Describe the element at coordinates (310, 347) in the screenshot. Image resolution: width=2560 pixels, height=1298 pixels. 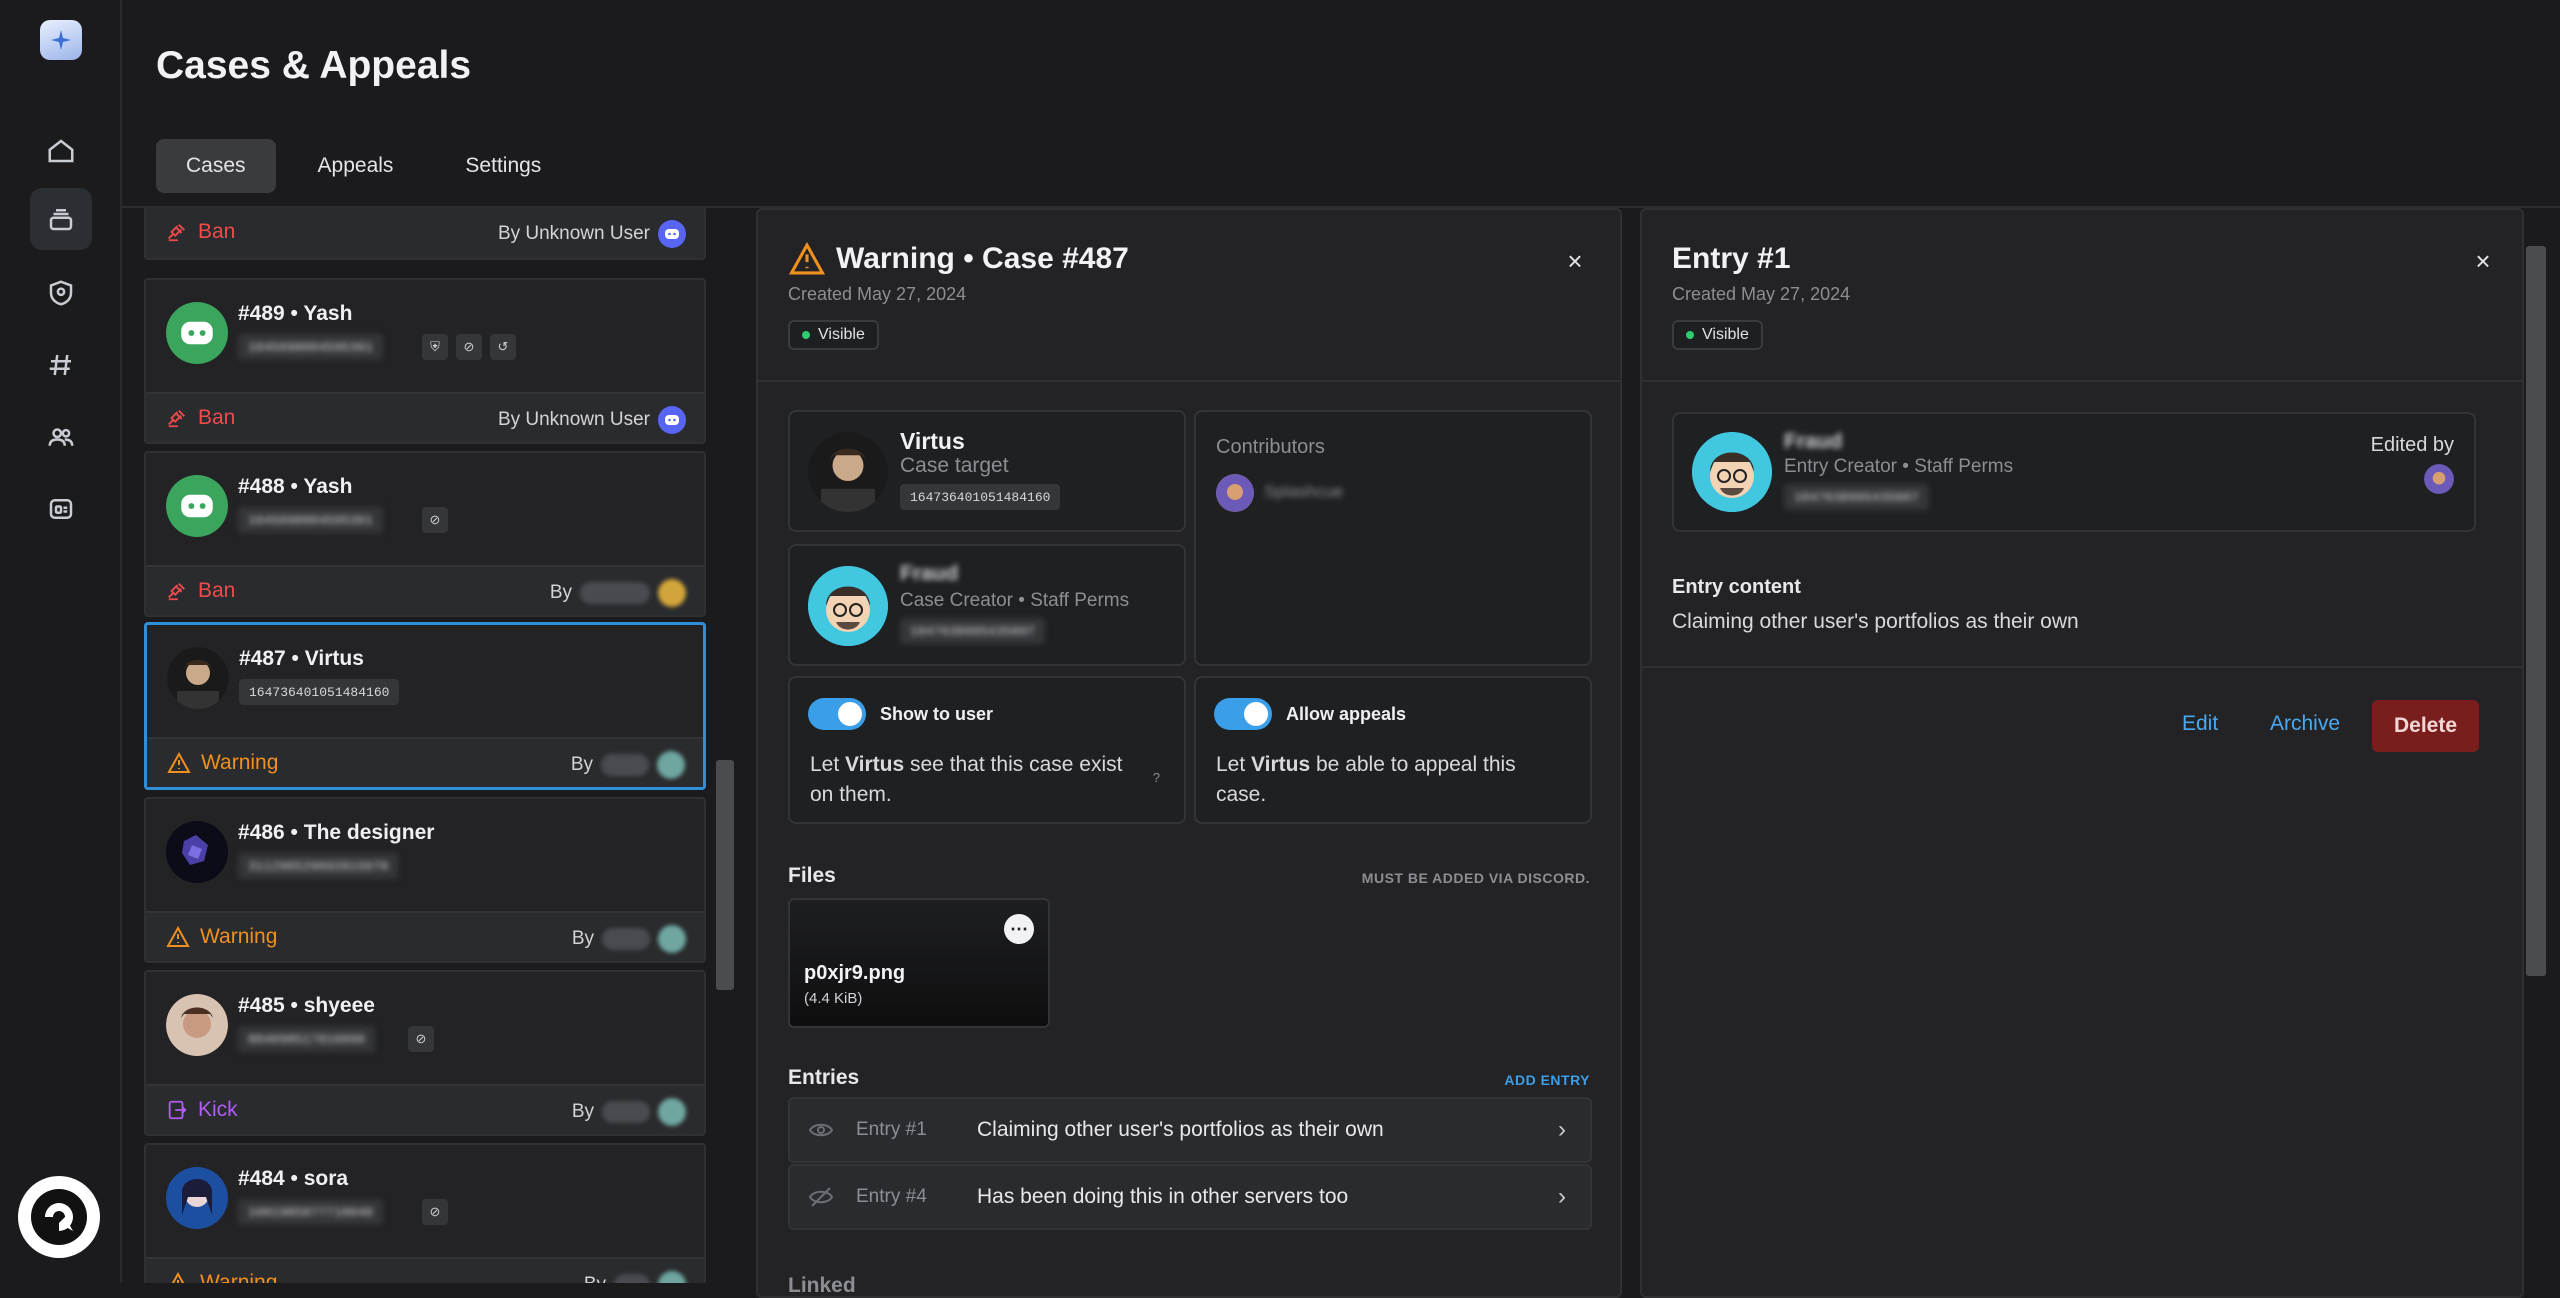
I see `case-user-id: 1045698004595361` at that location.